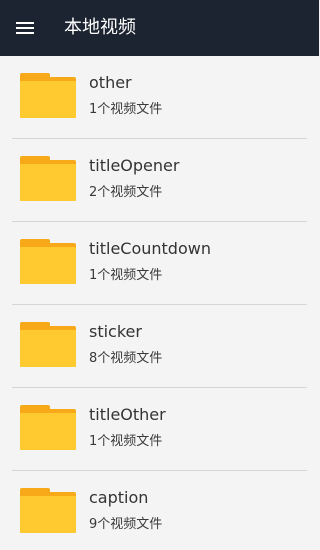 The height and width of the screenshot is (550, 320). What do you see at coordinates (150, 248) in the screenshot?
I see `folder-name: titleCountdown` at bounding box center [150, 248].